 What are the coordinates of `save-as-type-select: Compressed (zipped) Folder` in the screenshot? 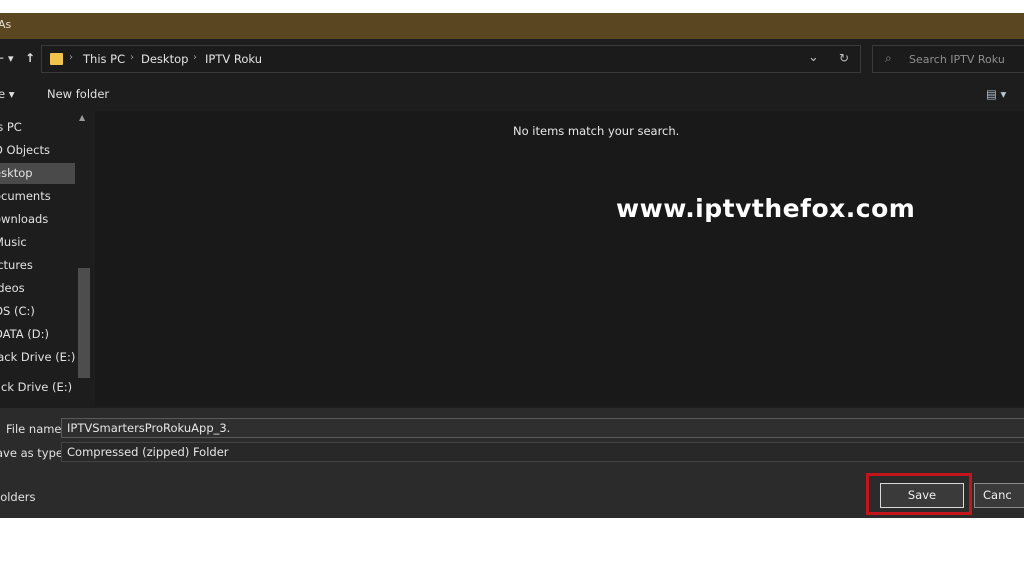 It's located at (542, 452).